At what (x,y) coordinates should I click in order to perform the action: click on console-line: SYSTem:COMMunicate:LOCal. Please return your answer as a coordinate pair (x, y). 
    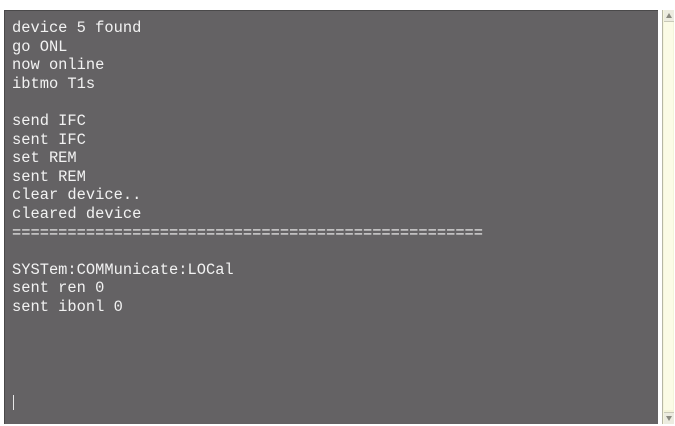
    Looking at the image, I should click on (123, 269).